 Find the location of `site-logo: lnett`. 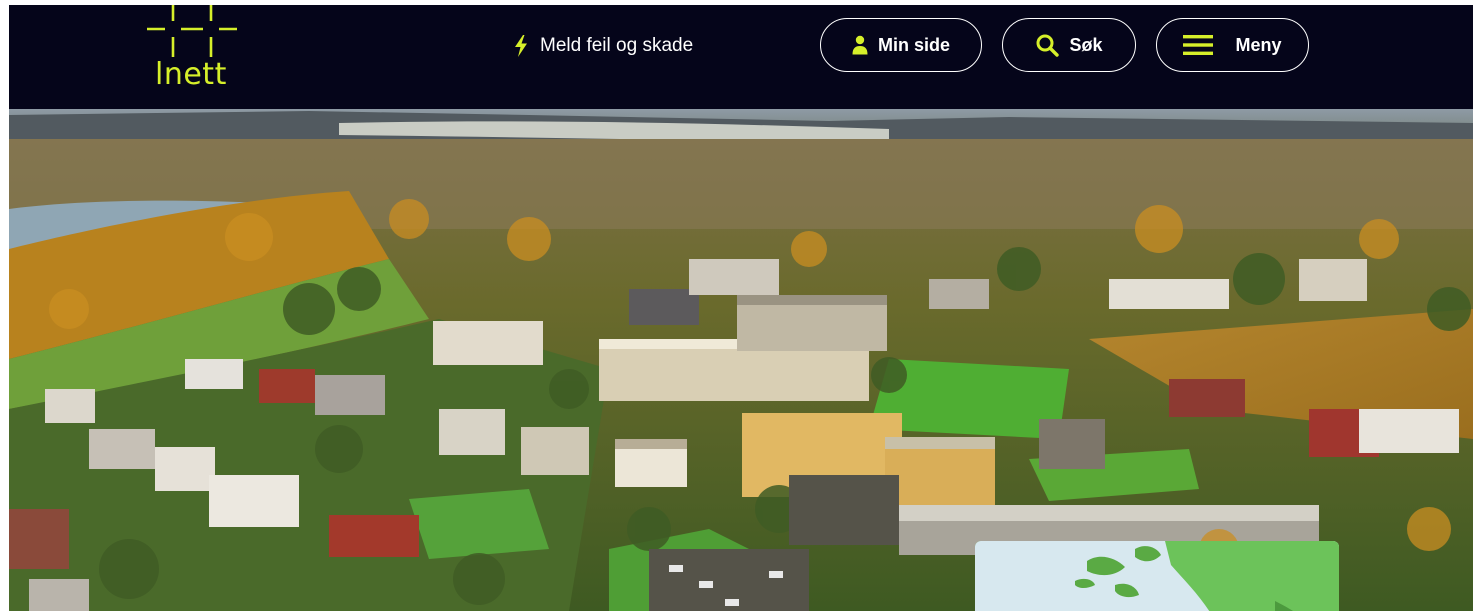

site-logo: lnett is located at coordinates (193, 52).